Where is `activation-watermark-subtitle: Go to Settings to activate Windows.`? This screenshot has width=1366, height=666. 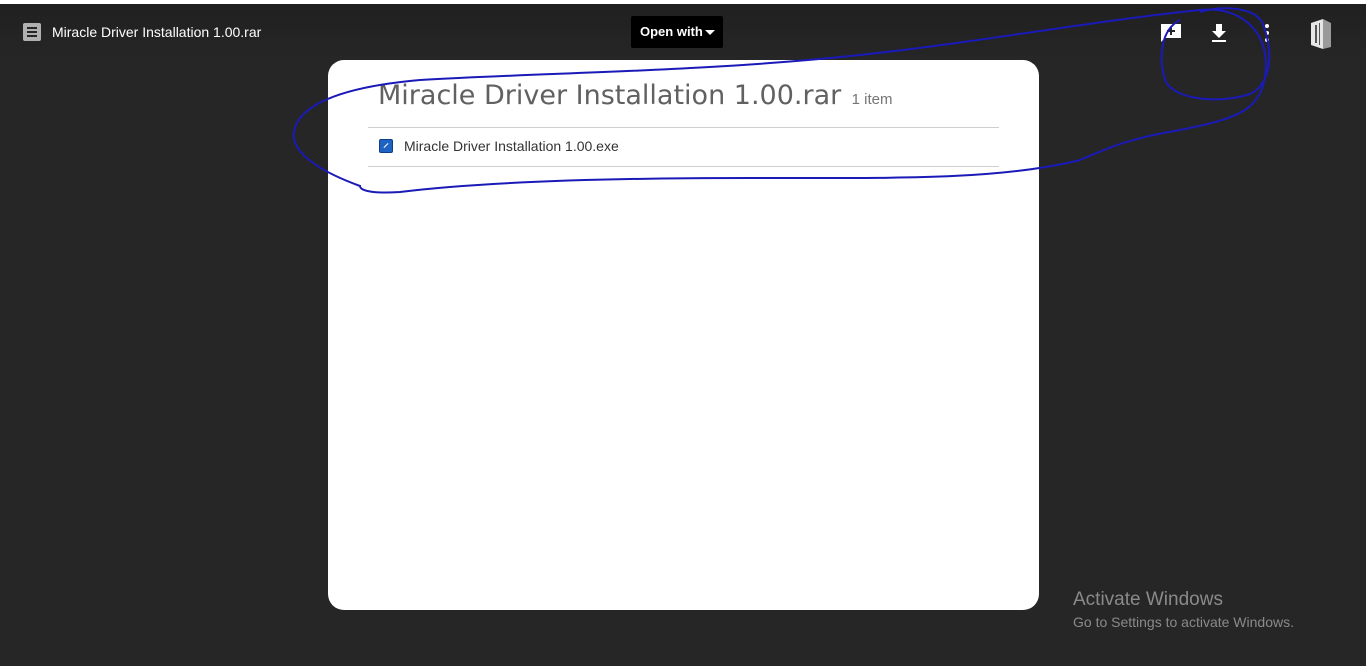 activation-watermark-subtitle: Go to Settings to activate Windows. is located at coordinates (1183, 622).